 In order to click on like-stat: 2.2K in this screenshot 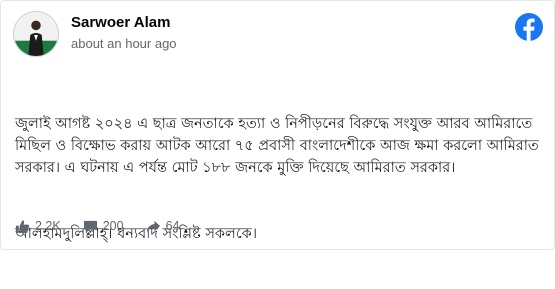, I will do `click(38, 226)`.